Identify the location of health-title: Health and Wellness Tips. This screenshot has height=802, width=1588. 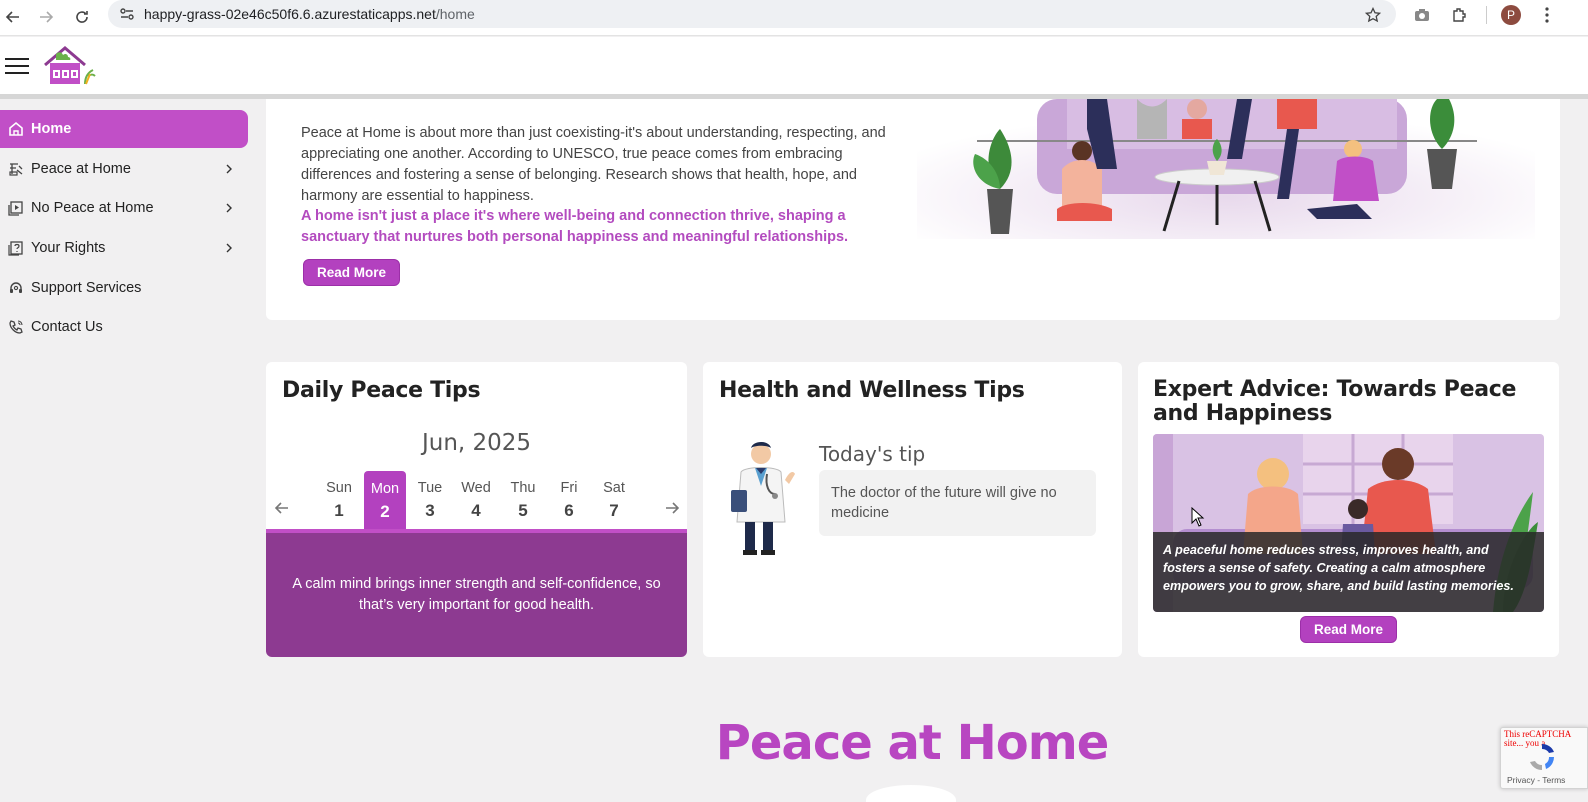
(872, 390).